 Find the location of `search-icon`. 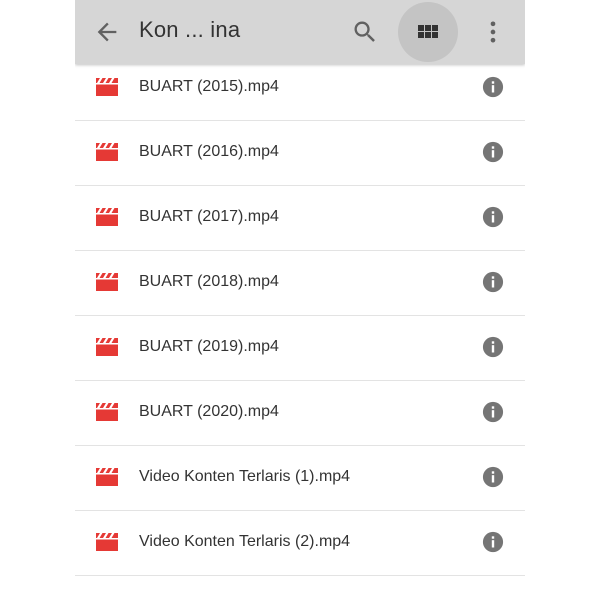

search-icon is located at coordinates (365, 32).